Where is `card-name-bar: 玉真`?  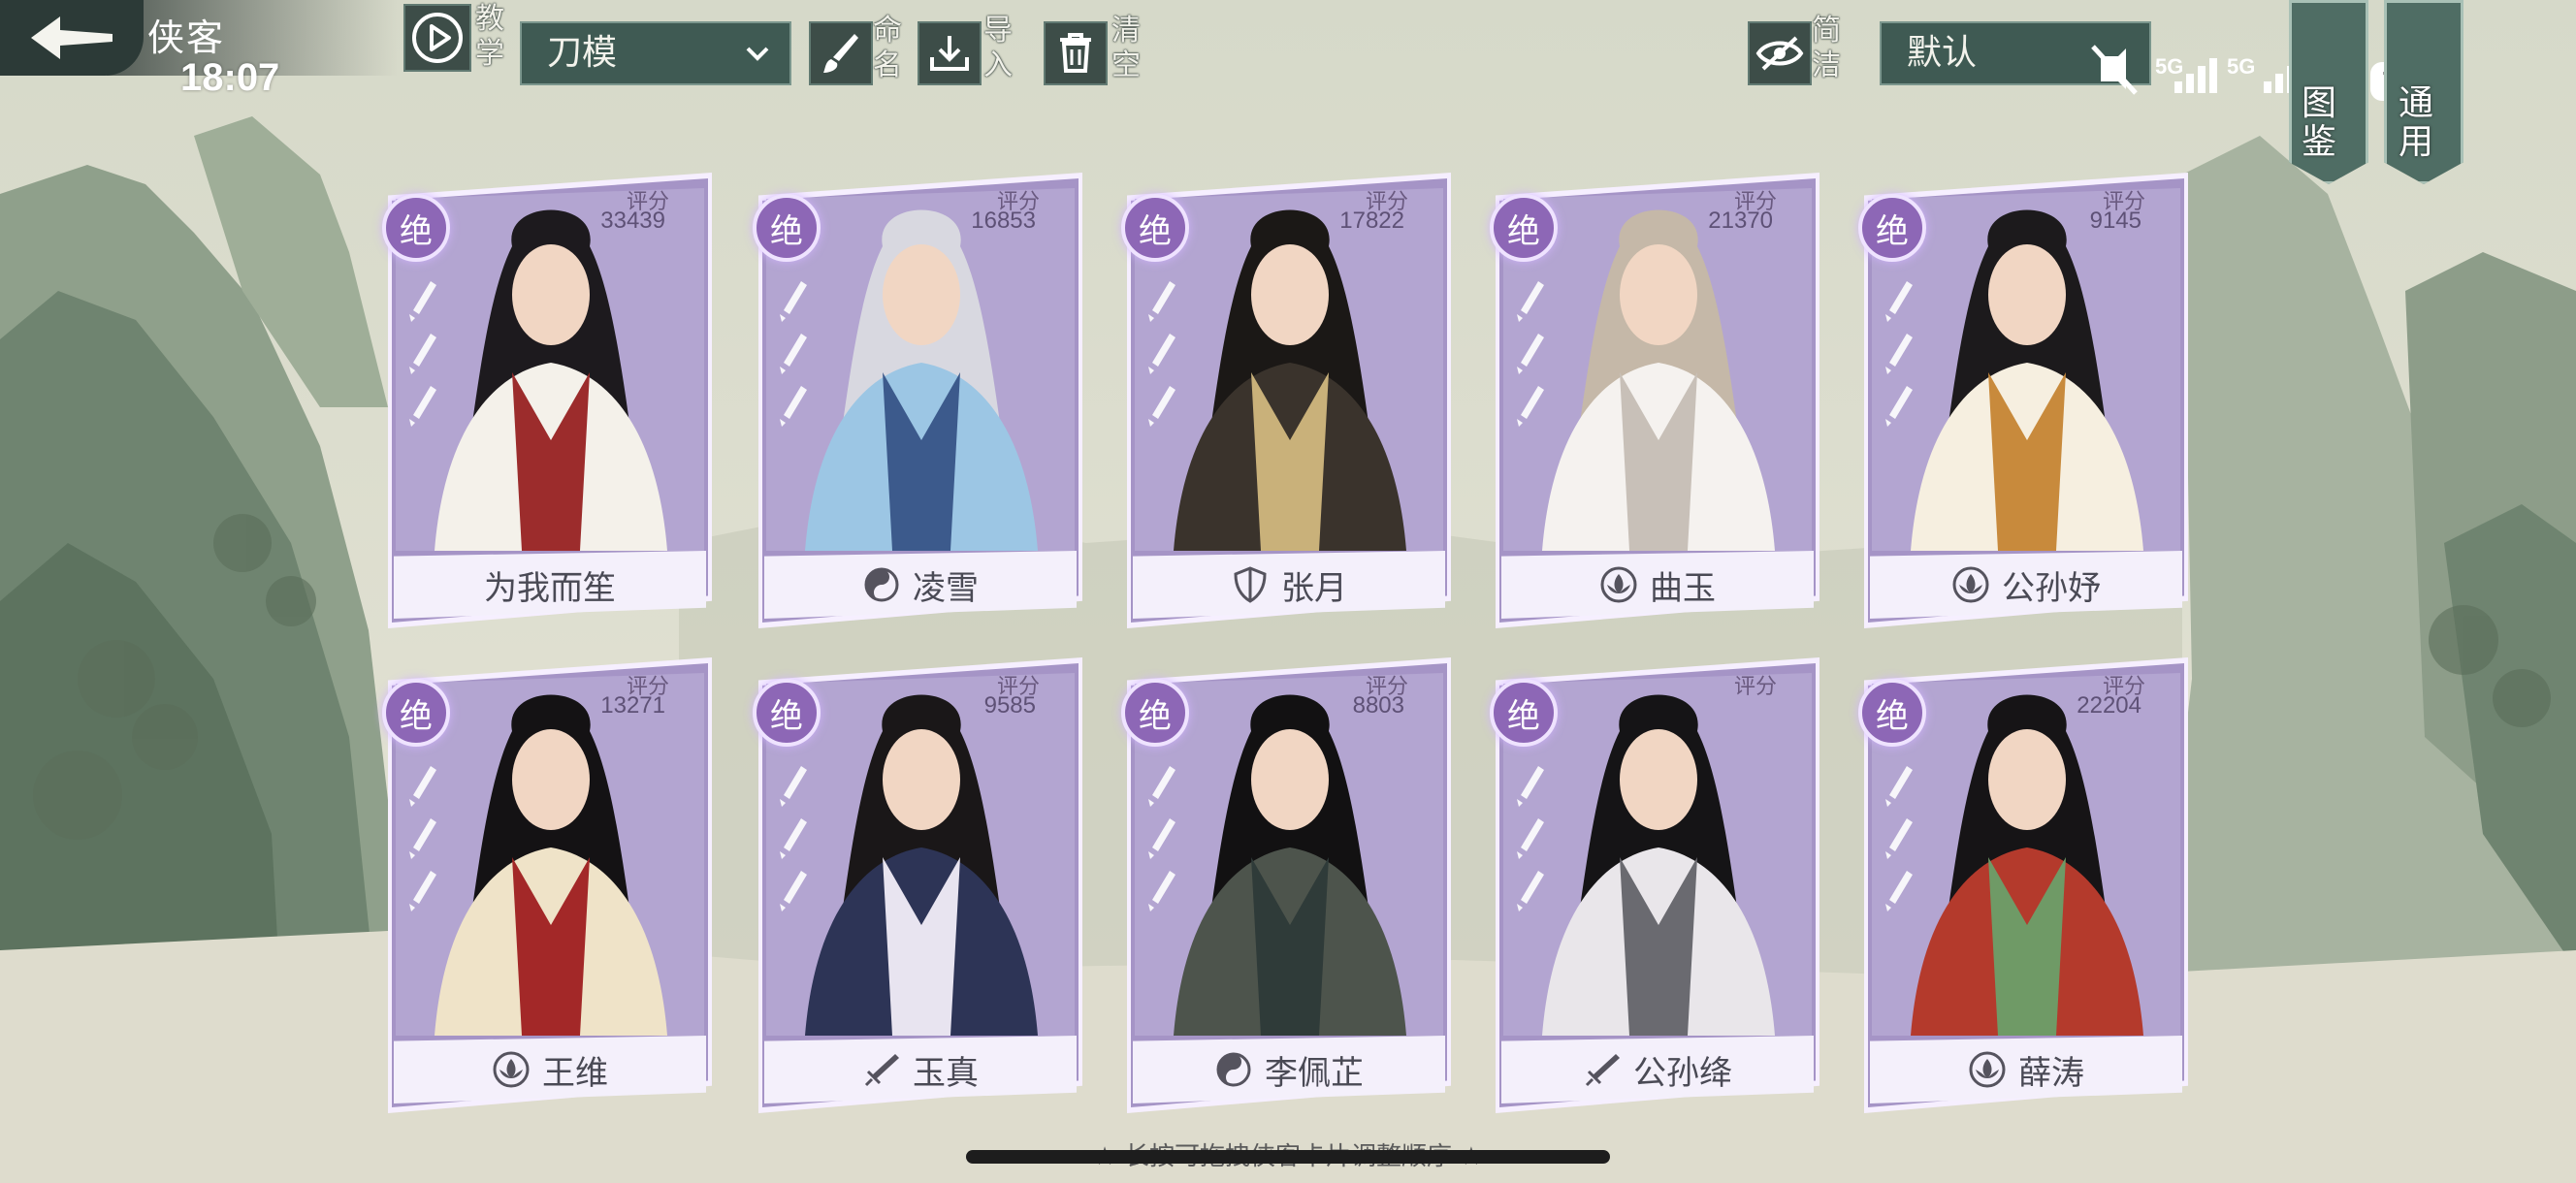 card-name-bar: 玉真 is located at coordinates (920, 1069).